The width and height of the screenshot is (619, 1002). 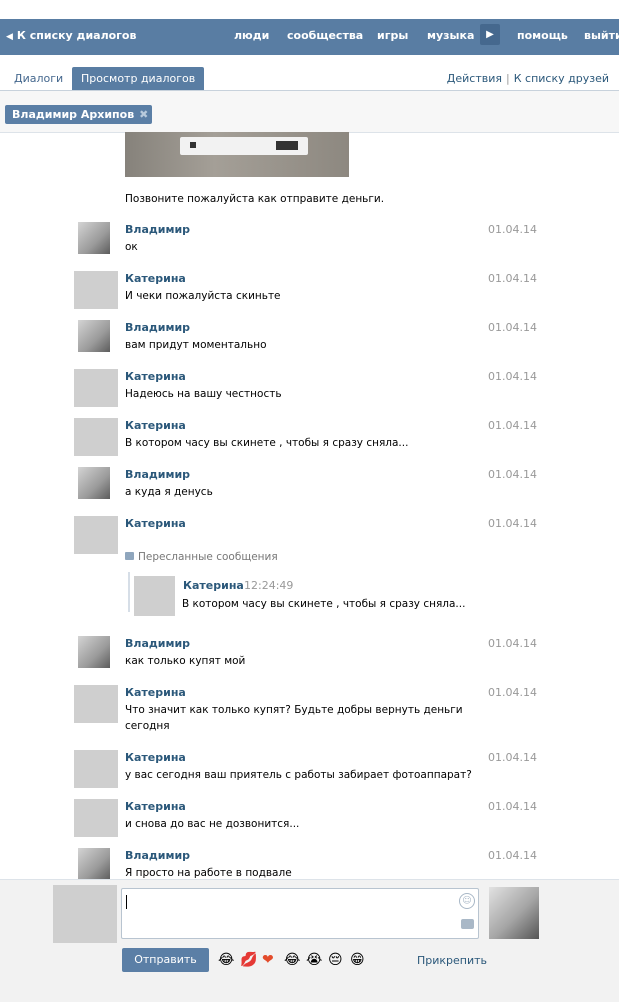 What do you see at coordinates (208, 557) in the screenshot?
I see `forwarded-label-text: Пересланные сообщения` at bounding box center [208, 557].